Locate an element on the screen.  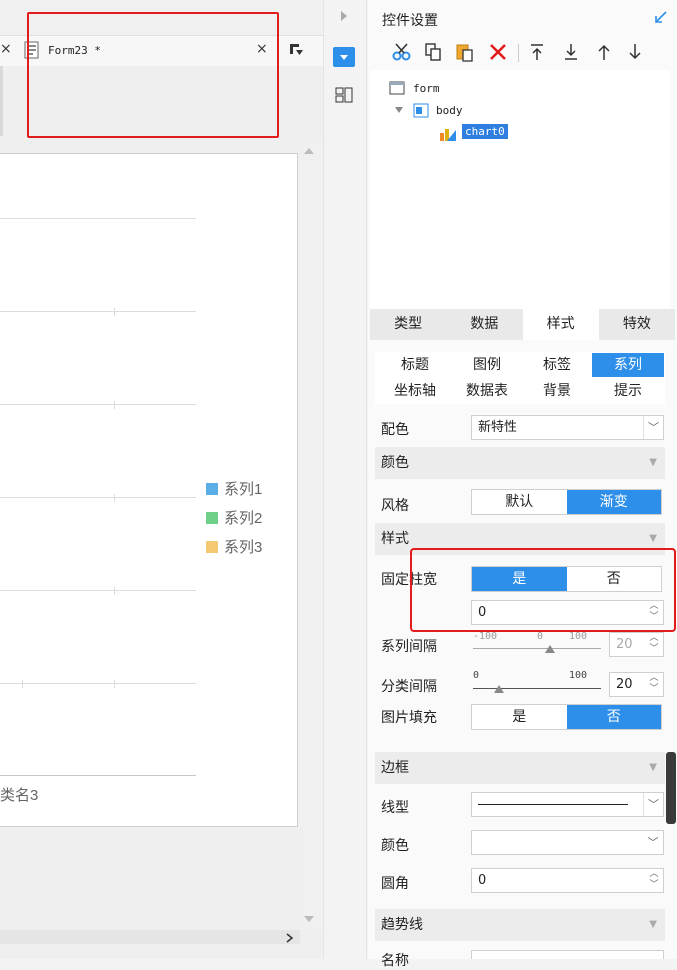
subtab-background: 背景 is located at coordinates (557, 391).